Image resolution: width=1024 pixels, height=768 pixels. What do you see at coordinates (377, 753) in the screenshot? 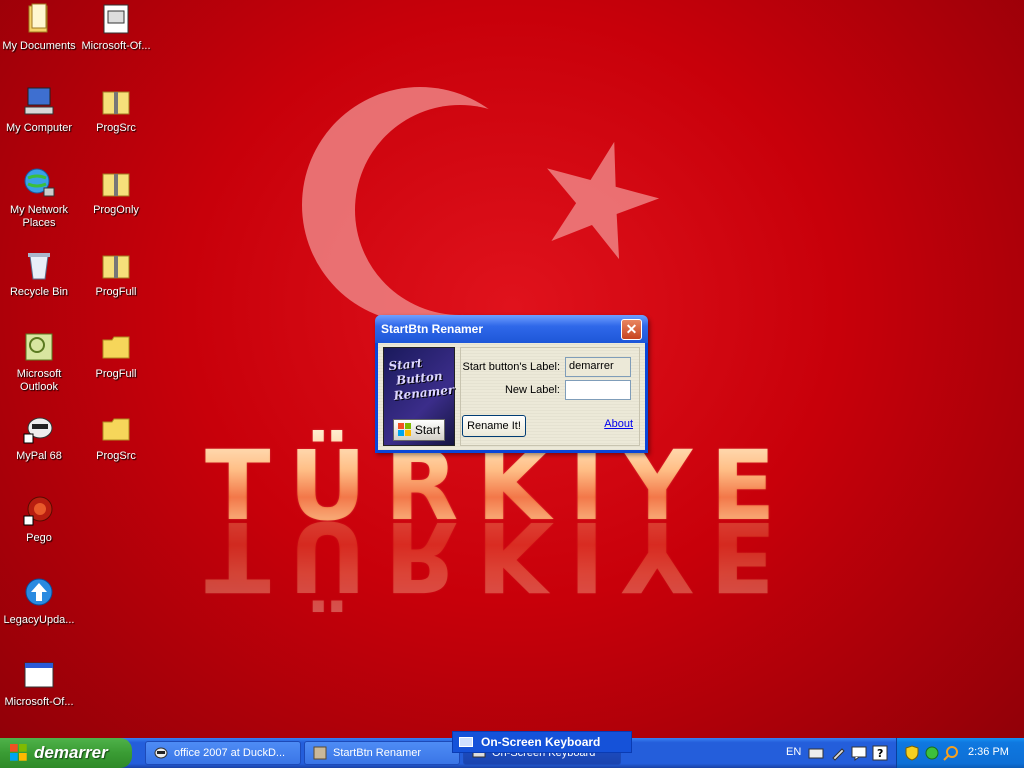
I see `taskbar-item-startbtn-label: StartBtn Renamer` at bounding box center [377, 753].